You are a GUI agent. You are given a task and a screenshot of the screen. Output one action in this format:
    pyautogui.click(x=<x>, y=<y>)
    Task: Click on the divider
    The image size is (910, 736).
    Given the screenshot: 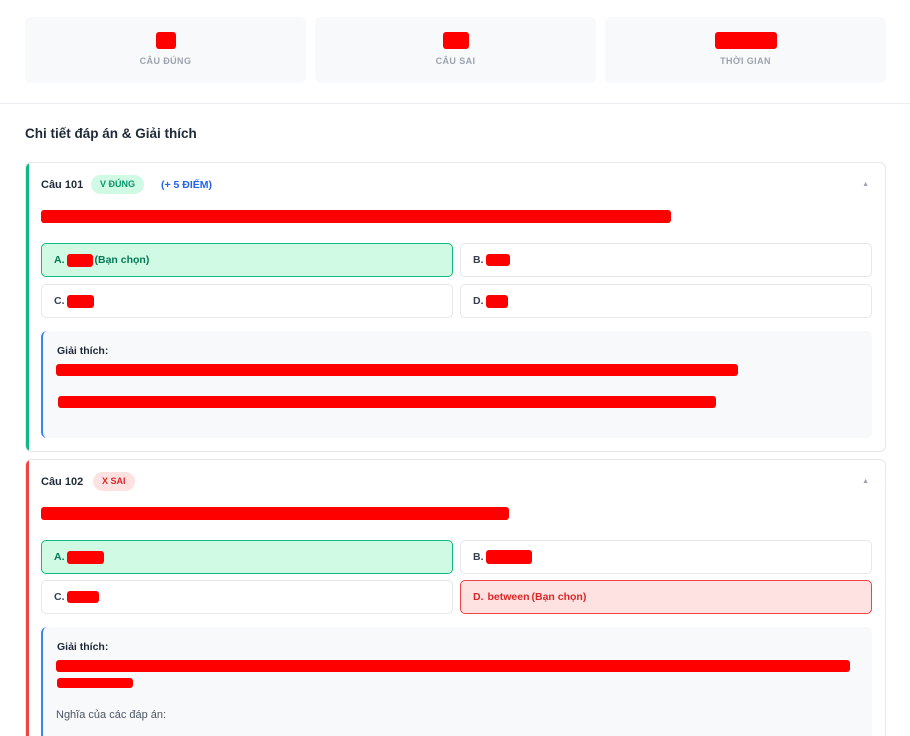 What is the action you would take?
    pyautogui.click(x=455, y=103)
    